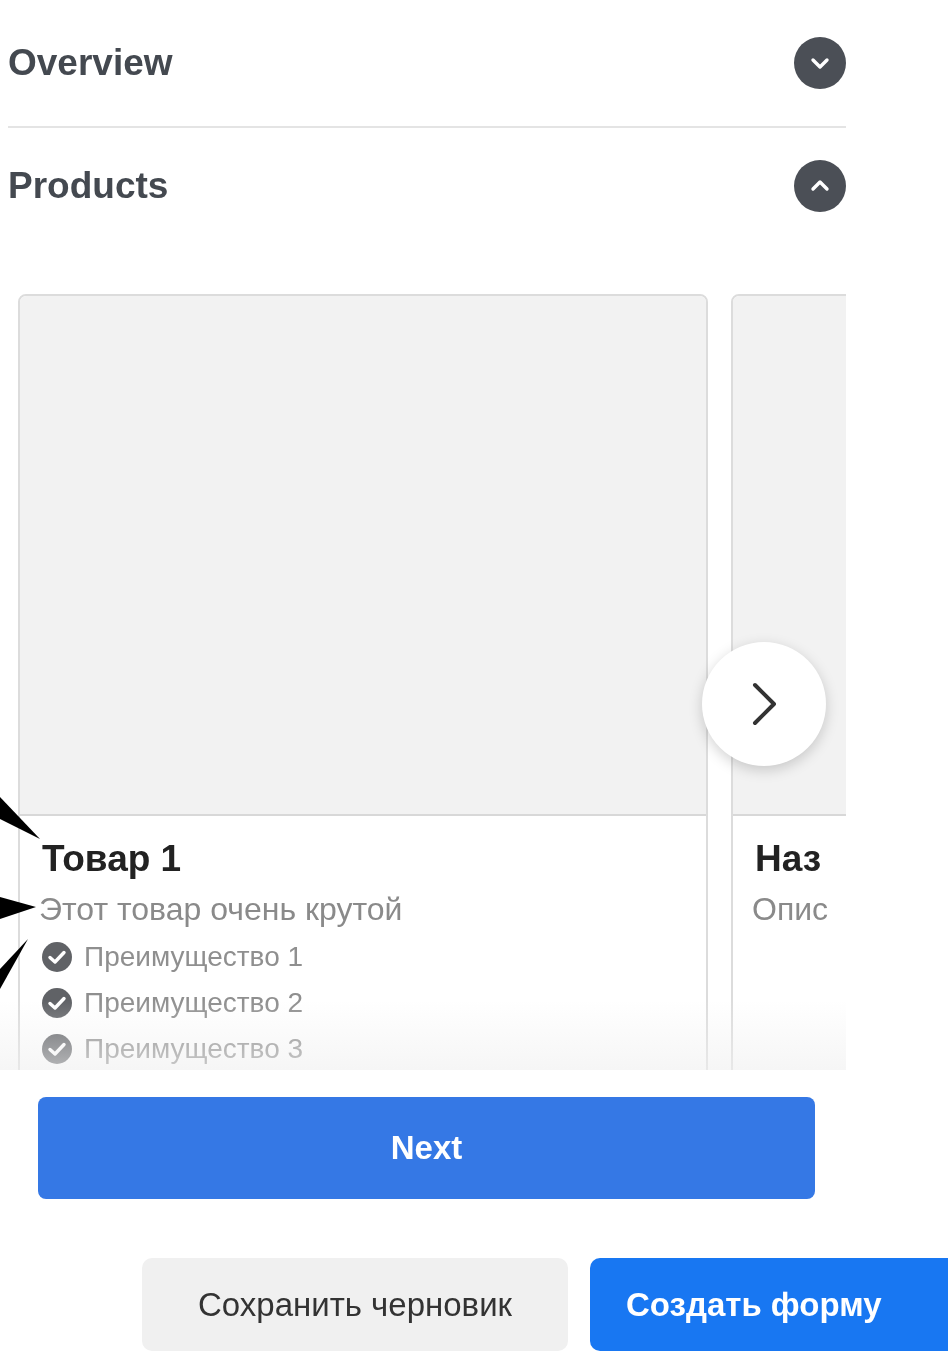  I want to click on product-description: Этот товар очень крутой, so click(221, 909).